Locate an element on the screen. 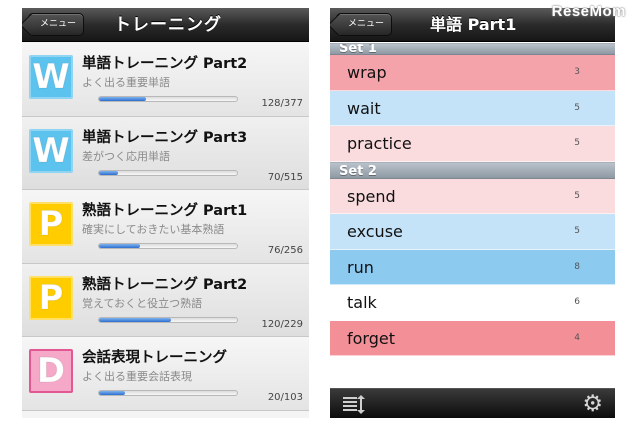 The height and width of the screenshot is (426, 640). course-row: W 単語トレーニング Part2 よく出る重要単語 128/377 is located at coordinates (165, 80).